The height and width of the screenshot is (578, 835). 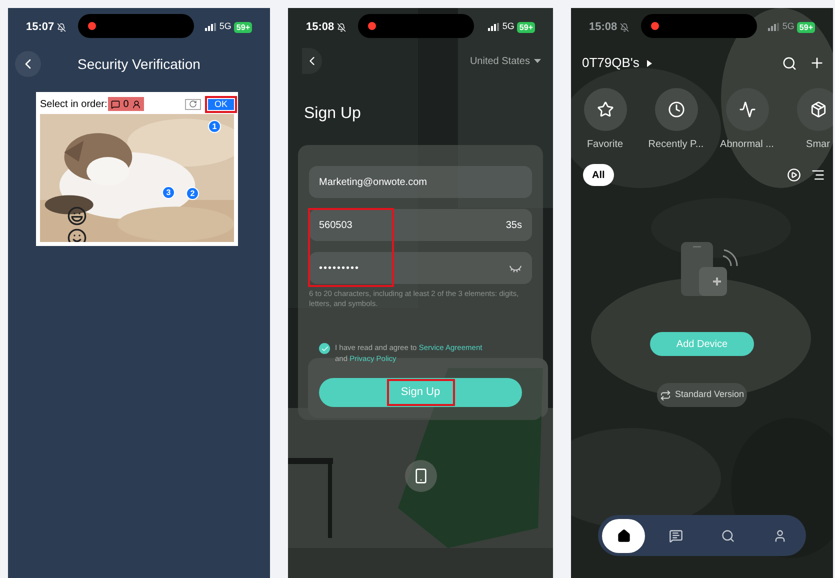 I want to click on add-icon, so click(x=817, y=63).